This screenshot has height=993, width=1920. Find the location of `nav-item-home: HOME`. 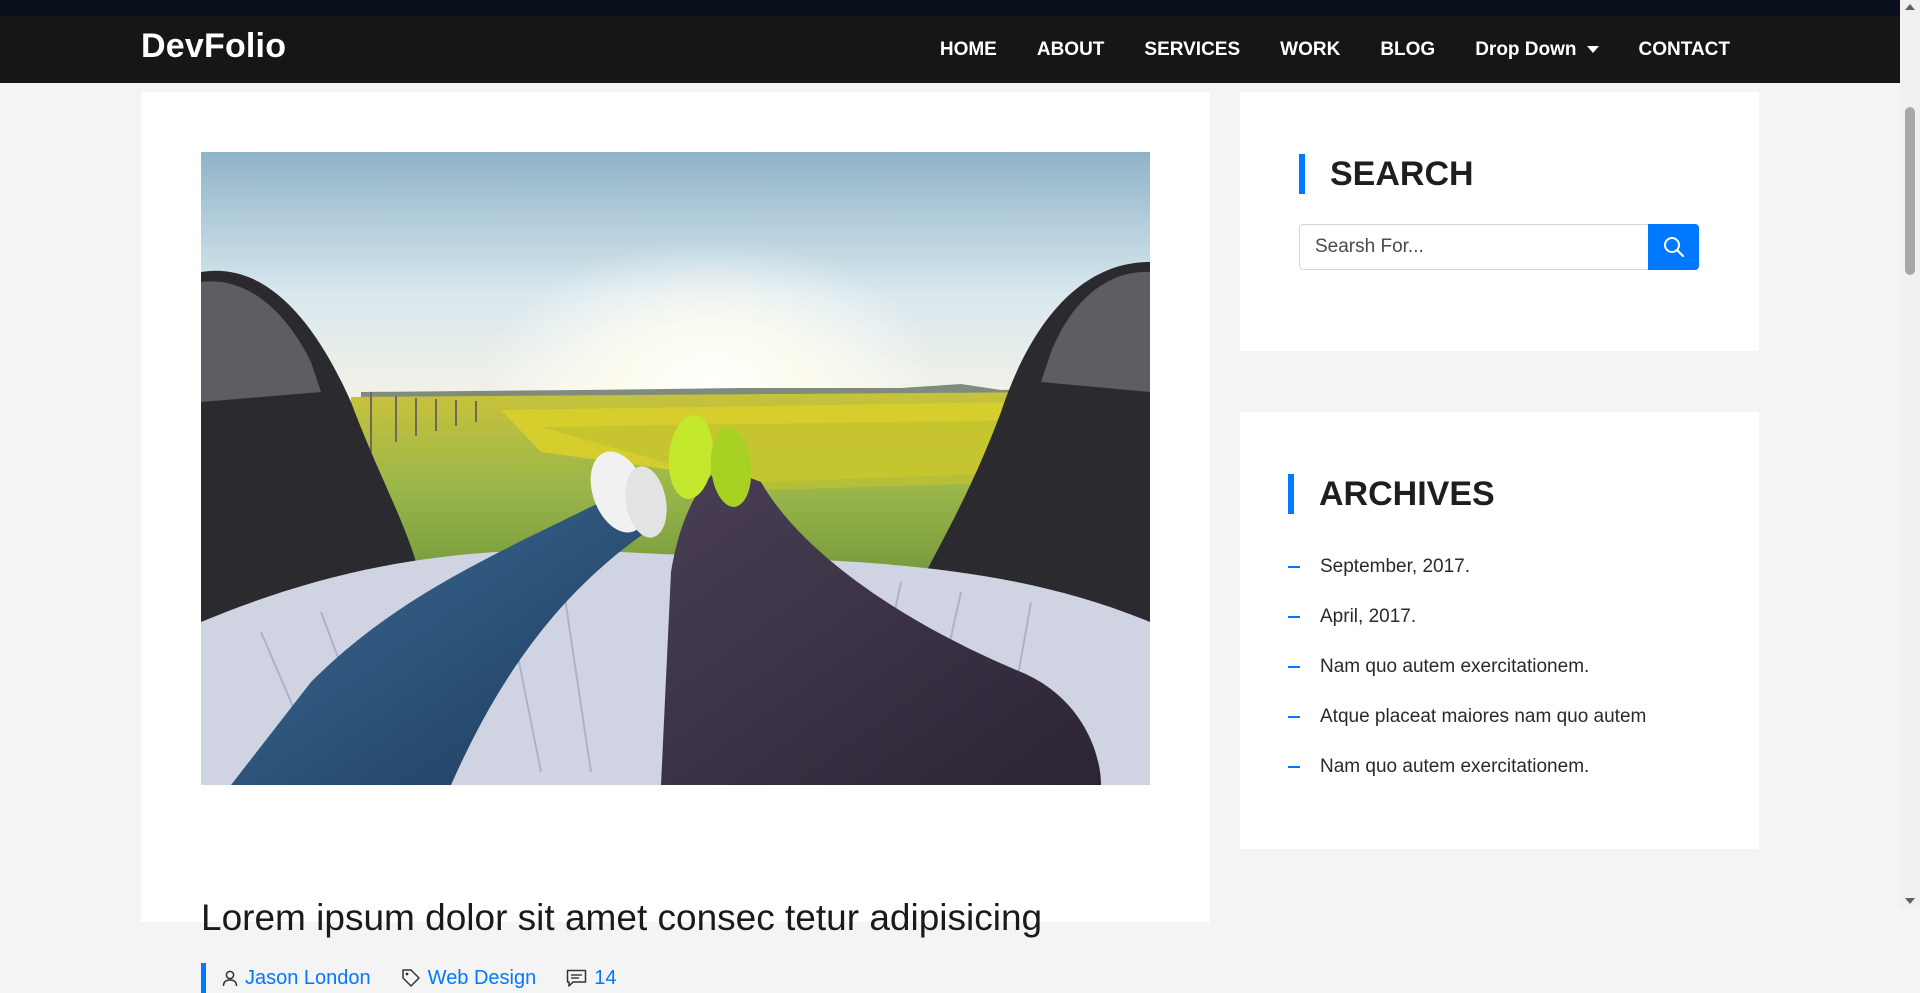

nav-item-home: HOME is located at coordinates (968, 50).